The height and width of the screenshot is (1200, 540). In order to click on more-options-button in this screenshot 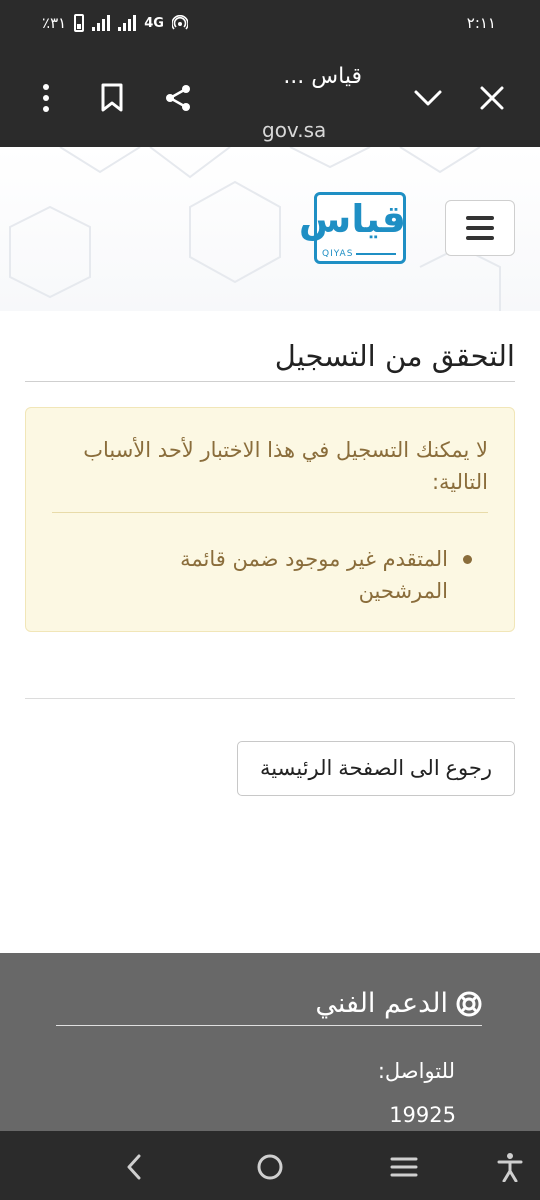, I will do `click(46, 98)`.